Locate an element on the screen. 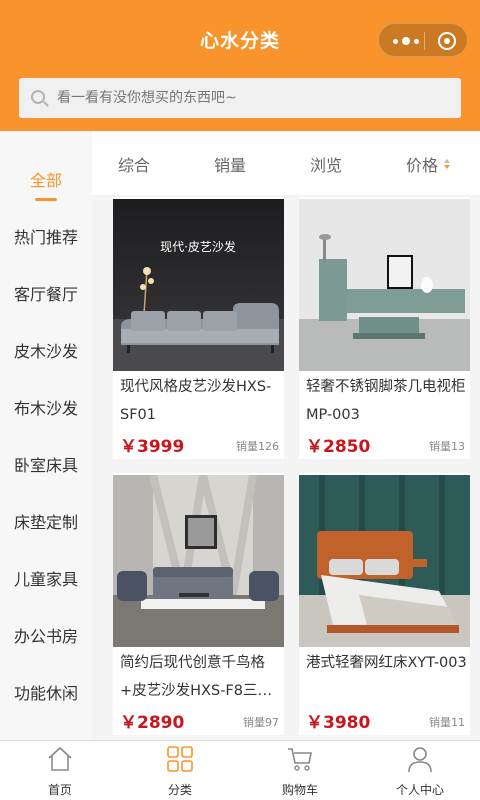  sidebar-item-leisure: 功能休闲 is located at coordinates (46, 694).